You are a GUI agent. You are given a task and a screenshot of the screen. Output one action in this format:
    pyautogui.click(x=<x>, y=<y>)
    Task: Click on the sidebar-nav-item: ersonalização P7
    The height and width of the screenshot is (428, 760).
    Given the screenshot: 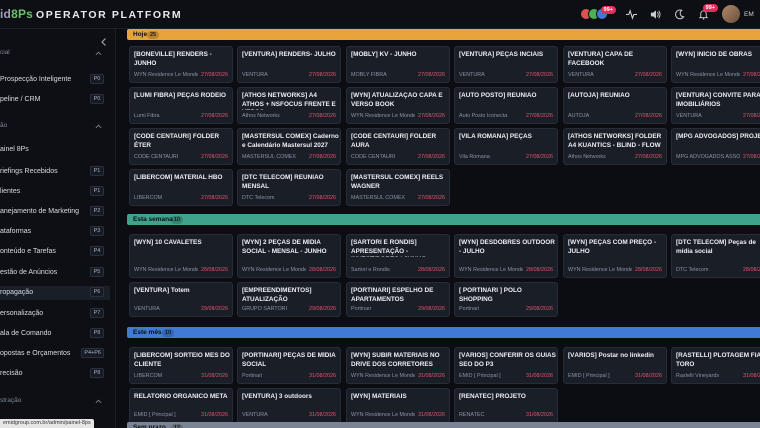 What is the action you would take?
    pyautogui.click(x=55, y=314)
    